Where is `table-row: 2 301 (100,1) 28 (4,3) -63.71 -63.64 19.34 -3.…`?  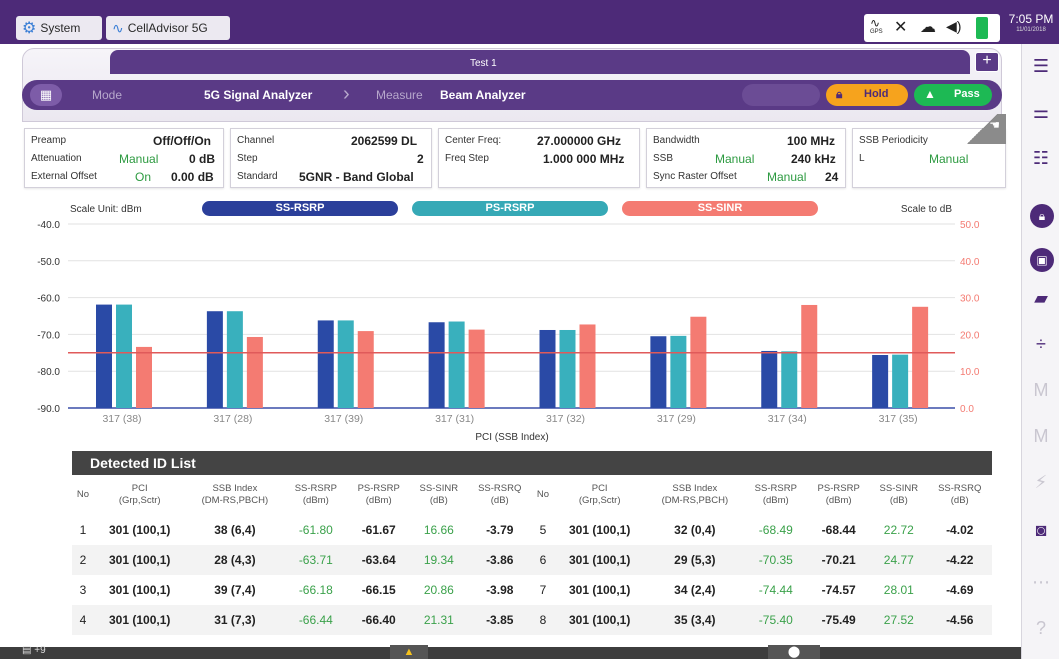 table-row: 2 301 (100,1) 28 (4,3) -63.71 -63.64 19.34 -3.… is located at coordinates (532, 560).